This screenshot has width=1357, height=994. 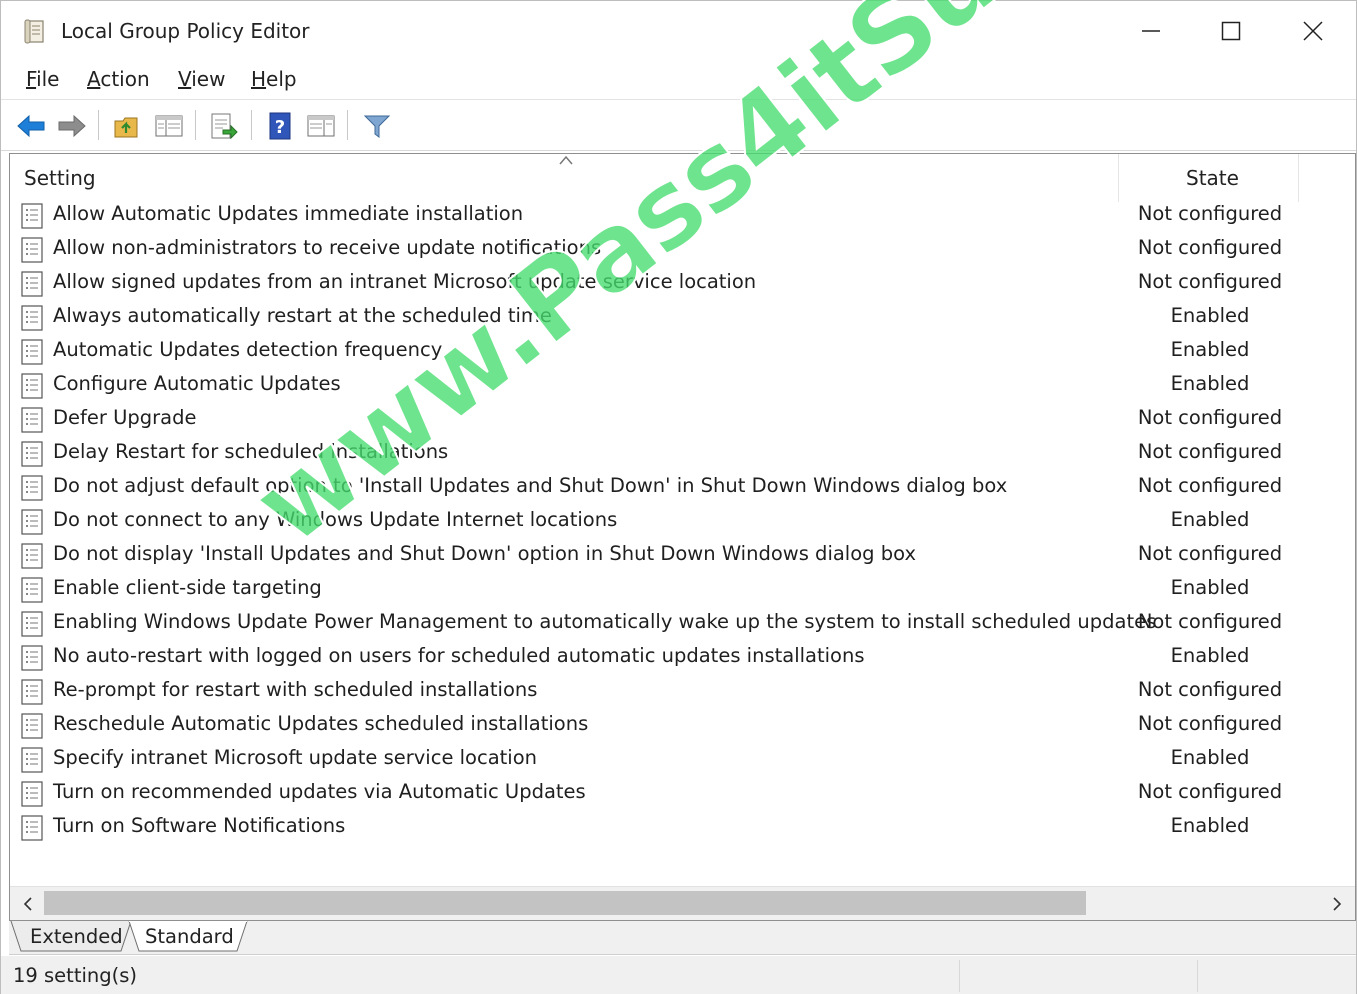 I want to click on up-one-level-button, so click(x=127, y=126).